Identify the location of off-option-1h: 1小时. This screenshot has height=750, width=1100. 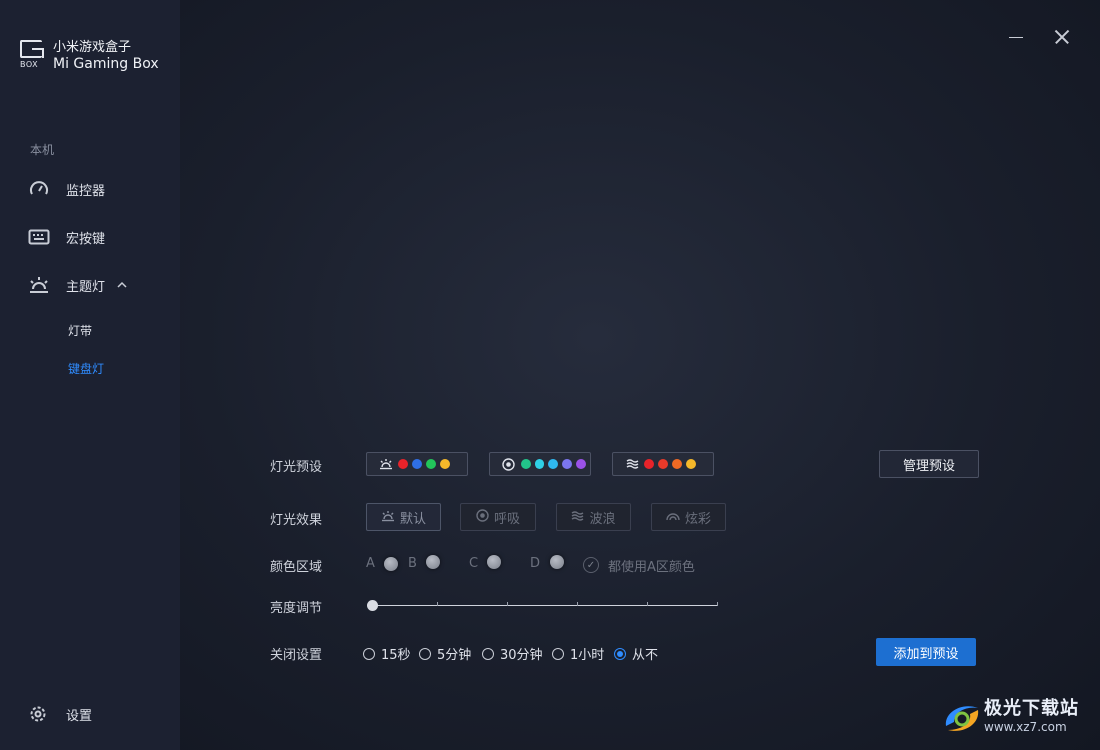
(578, 653).